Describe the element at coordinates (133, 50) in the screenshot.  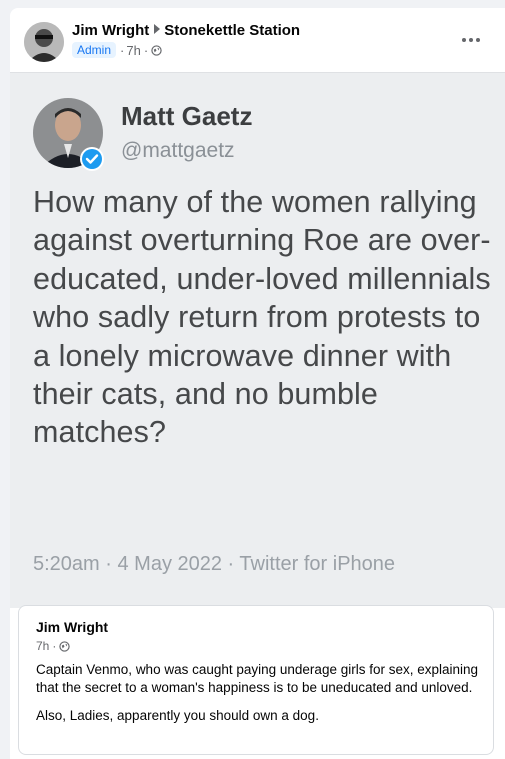
I see `post-time: 7h` at that location.